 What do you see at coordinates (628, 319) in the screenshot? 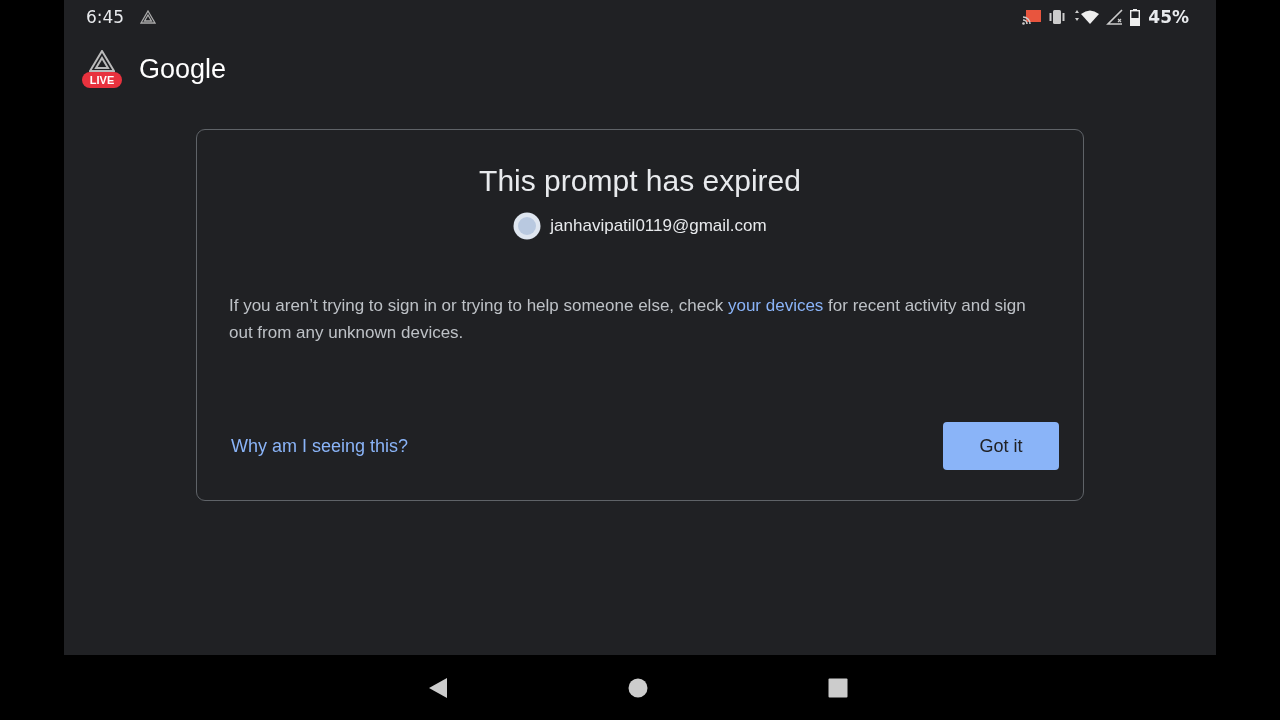
I see `dialog-message: If you aren’t trying to sign in or trying to help someone else, check your devices for recent activity and sign out from any unknown devices.` at bounding box center [628, 319].